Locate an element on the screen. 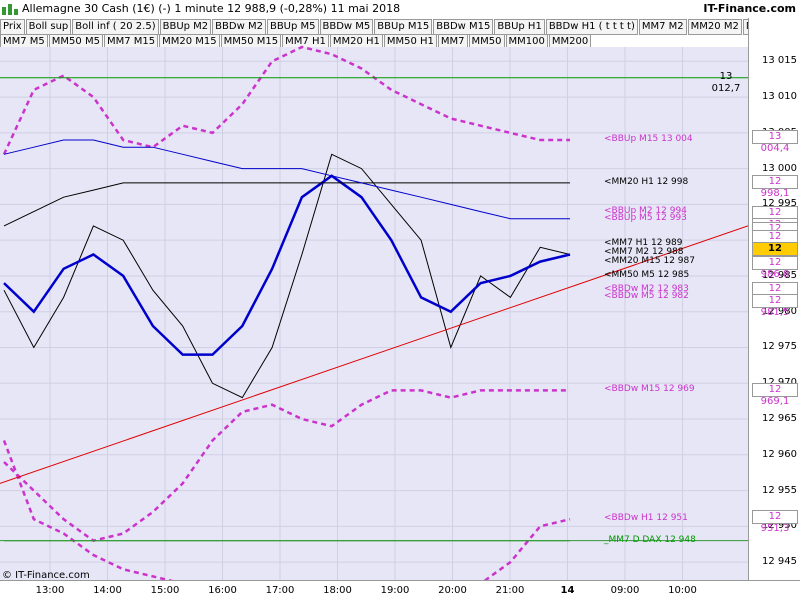  y-tick-label-3: 13 000 is located at coordinates (779, 168).